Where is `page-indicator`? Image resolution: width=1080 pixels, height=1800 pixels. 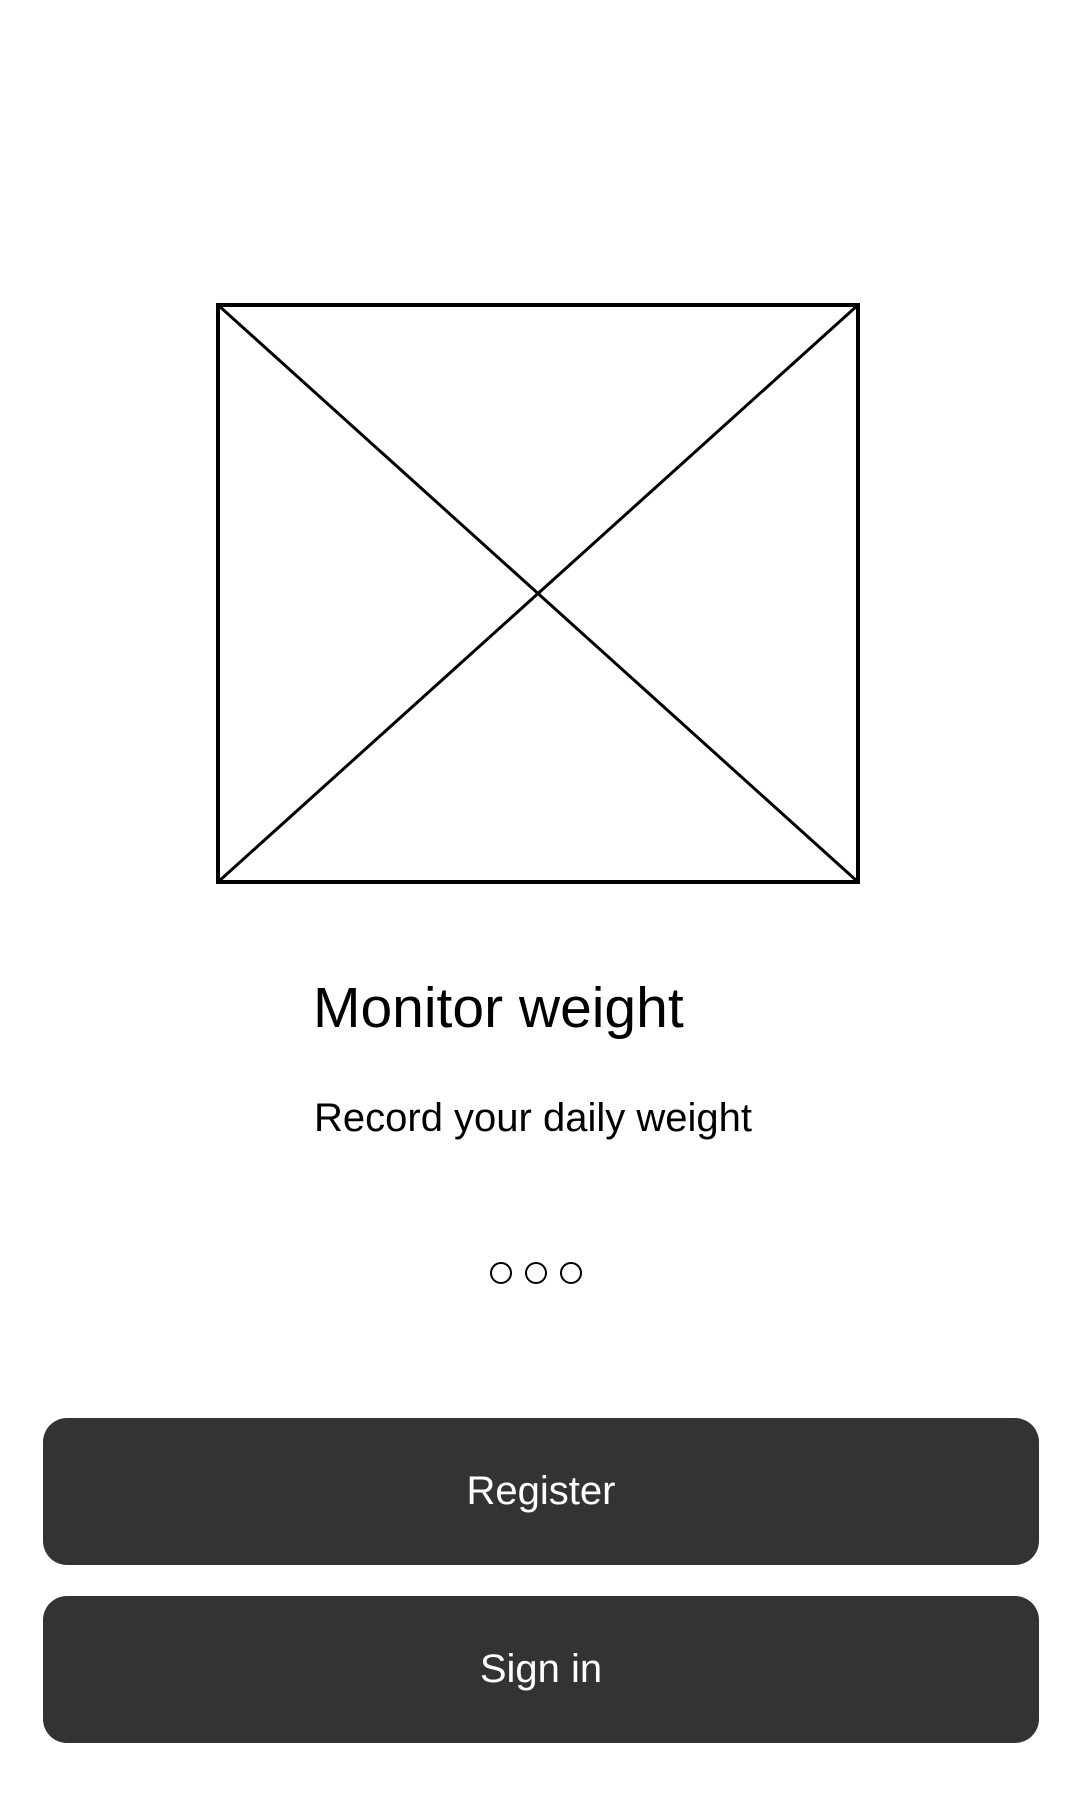
page-indicator is located at coordinates (536, 1273).